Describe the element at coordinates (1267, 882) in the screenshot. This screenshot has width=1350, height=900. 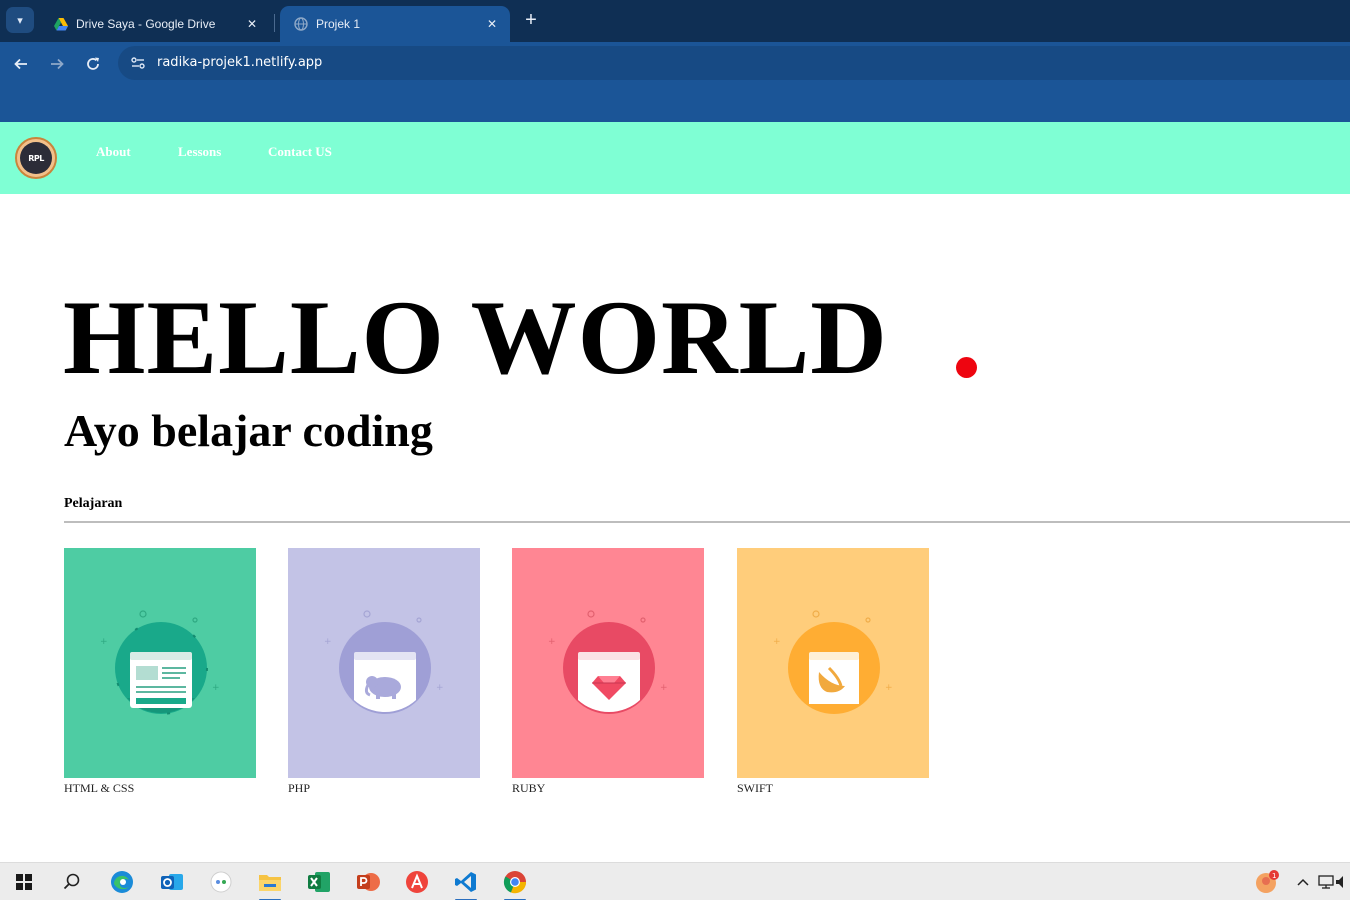
I see `notification-avatar-icon: 1` at that location.